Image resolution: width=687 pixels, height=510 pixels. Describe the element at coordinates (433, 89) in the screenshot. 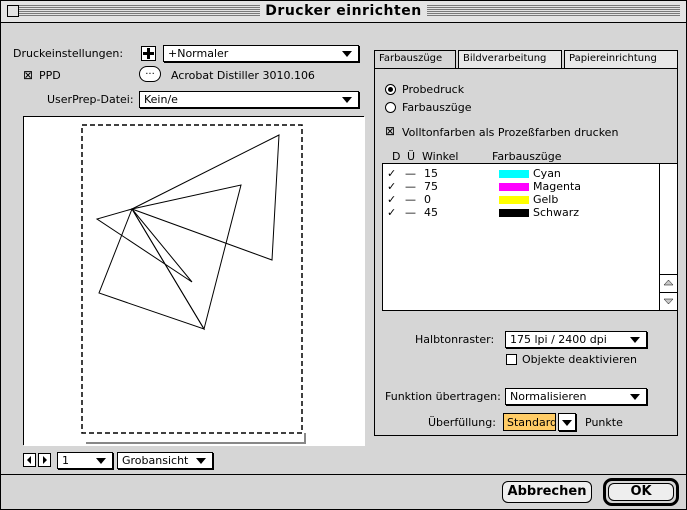

I see `probedruck-label: Probedruck` at that location.